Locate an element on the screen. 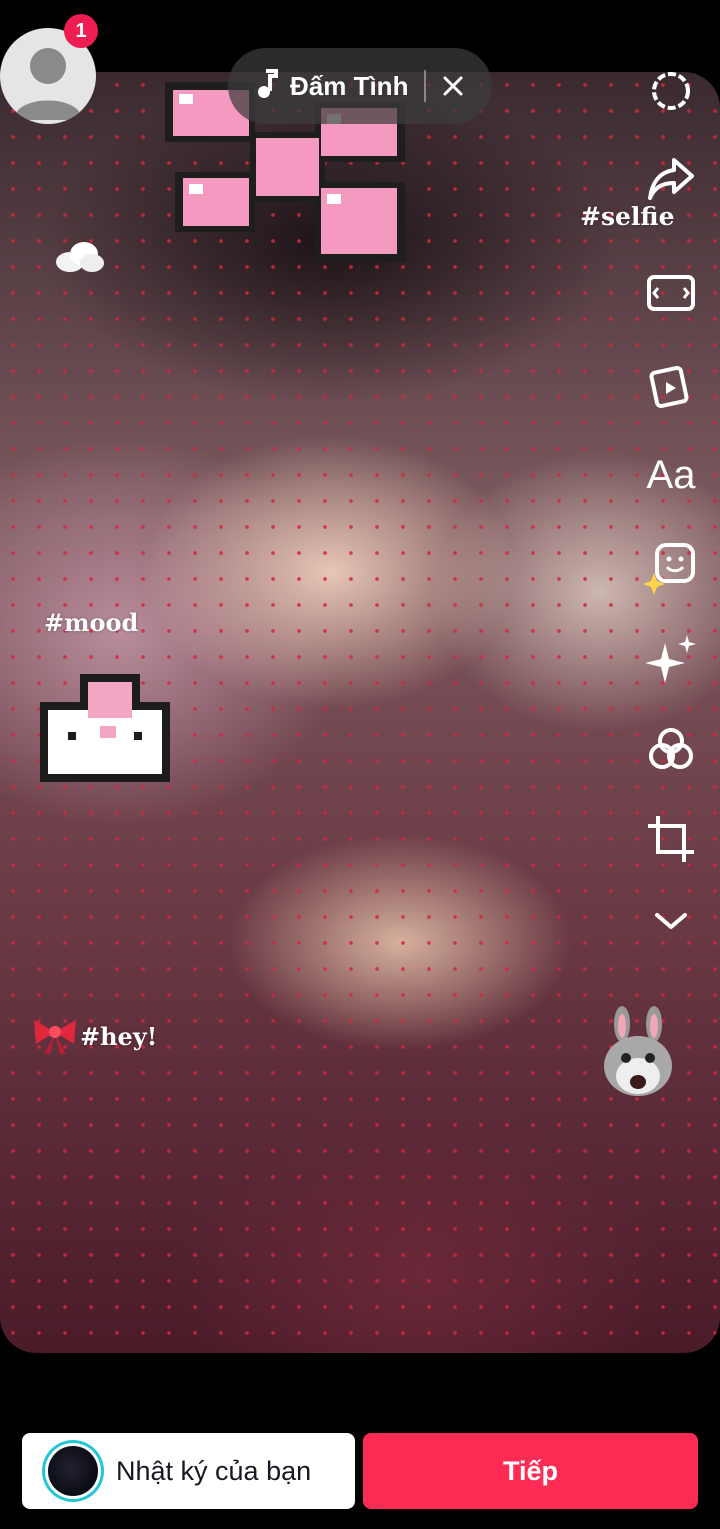 The height and width of the screenshot is (1529, 720). stickers-icon is located at coordinates (669, 569).